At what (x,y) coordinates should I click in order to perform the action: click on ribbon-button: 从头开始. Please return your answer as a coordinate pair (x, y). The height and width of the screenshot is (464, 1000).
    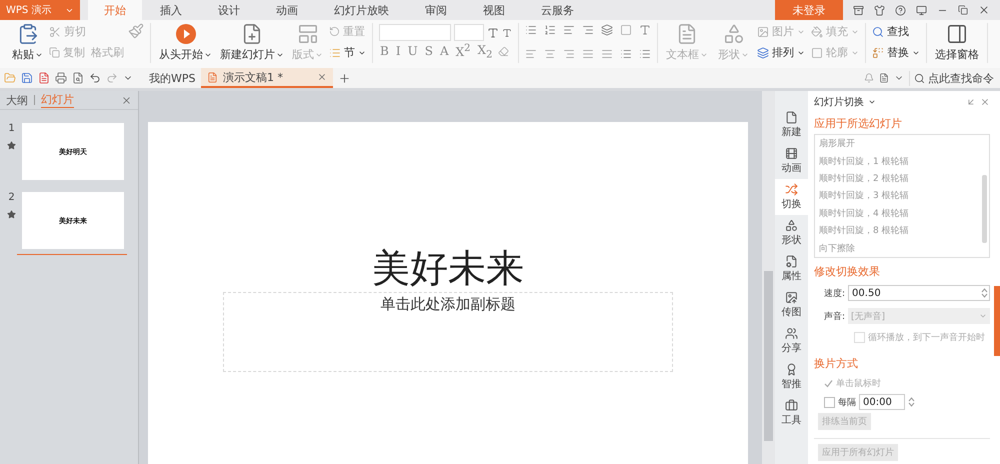
    Looking at the image, I should click on (185, 43).